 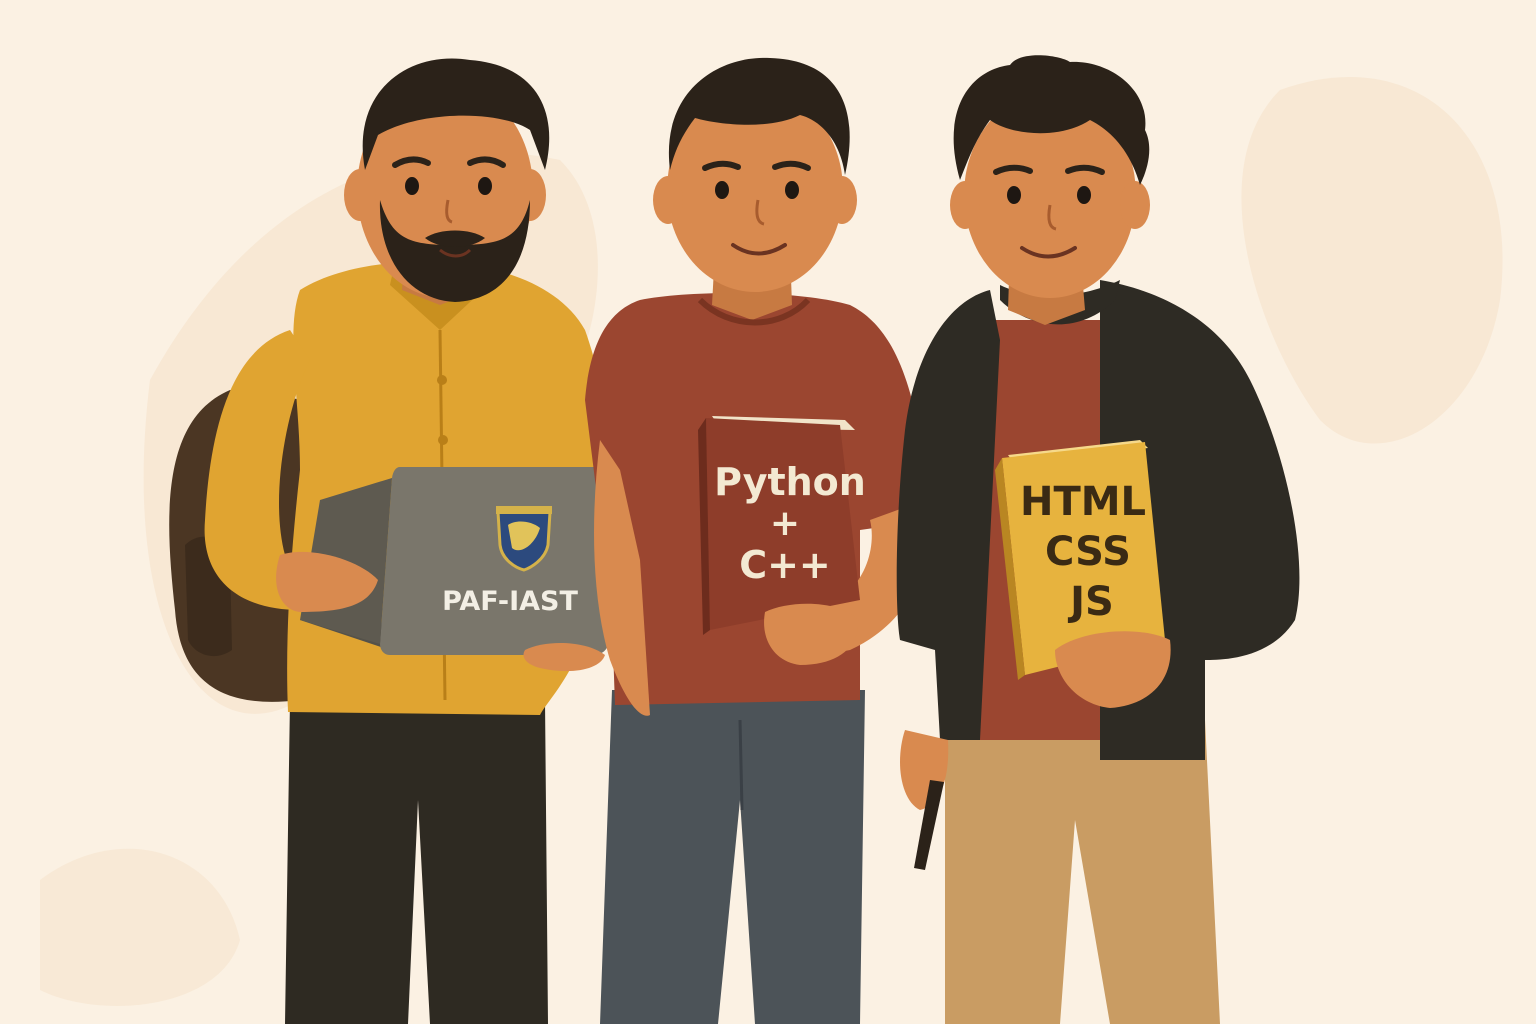 What do you see at coordinates (785, 523) in the screenshot?
I see `book-python-line2: +` at bounding box center [785, 523].